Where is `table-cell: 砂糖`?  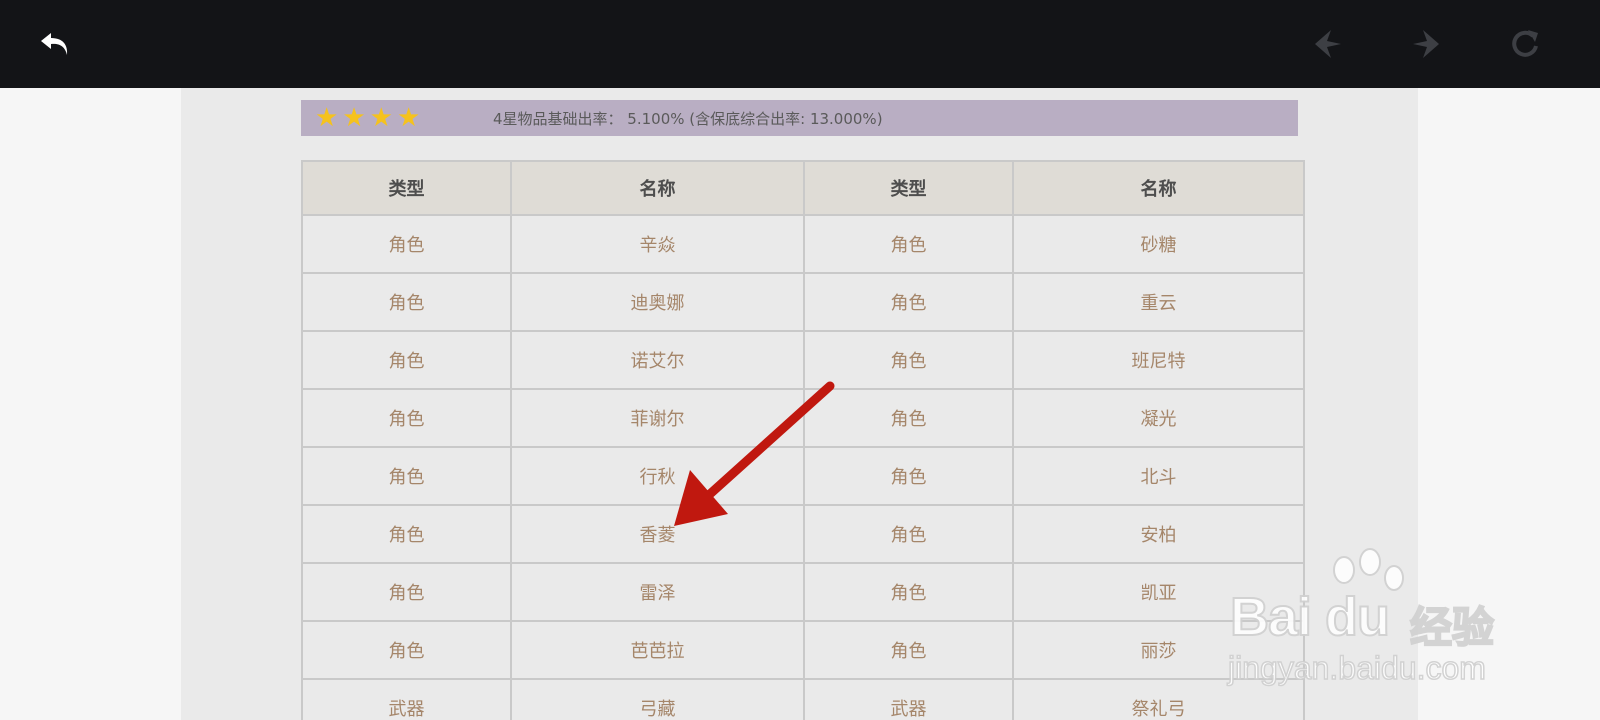 table-cell: 砂糖 is located at coordinates (1158, 244).